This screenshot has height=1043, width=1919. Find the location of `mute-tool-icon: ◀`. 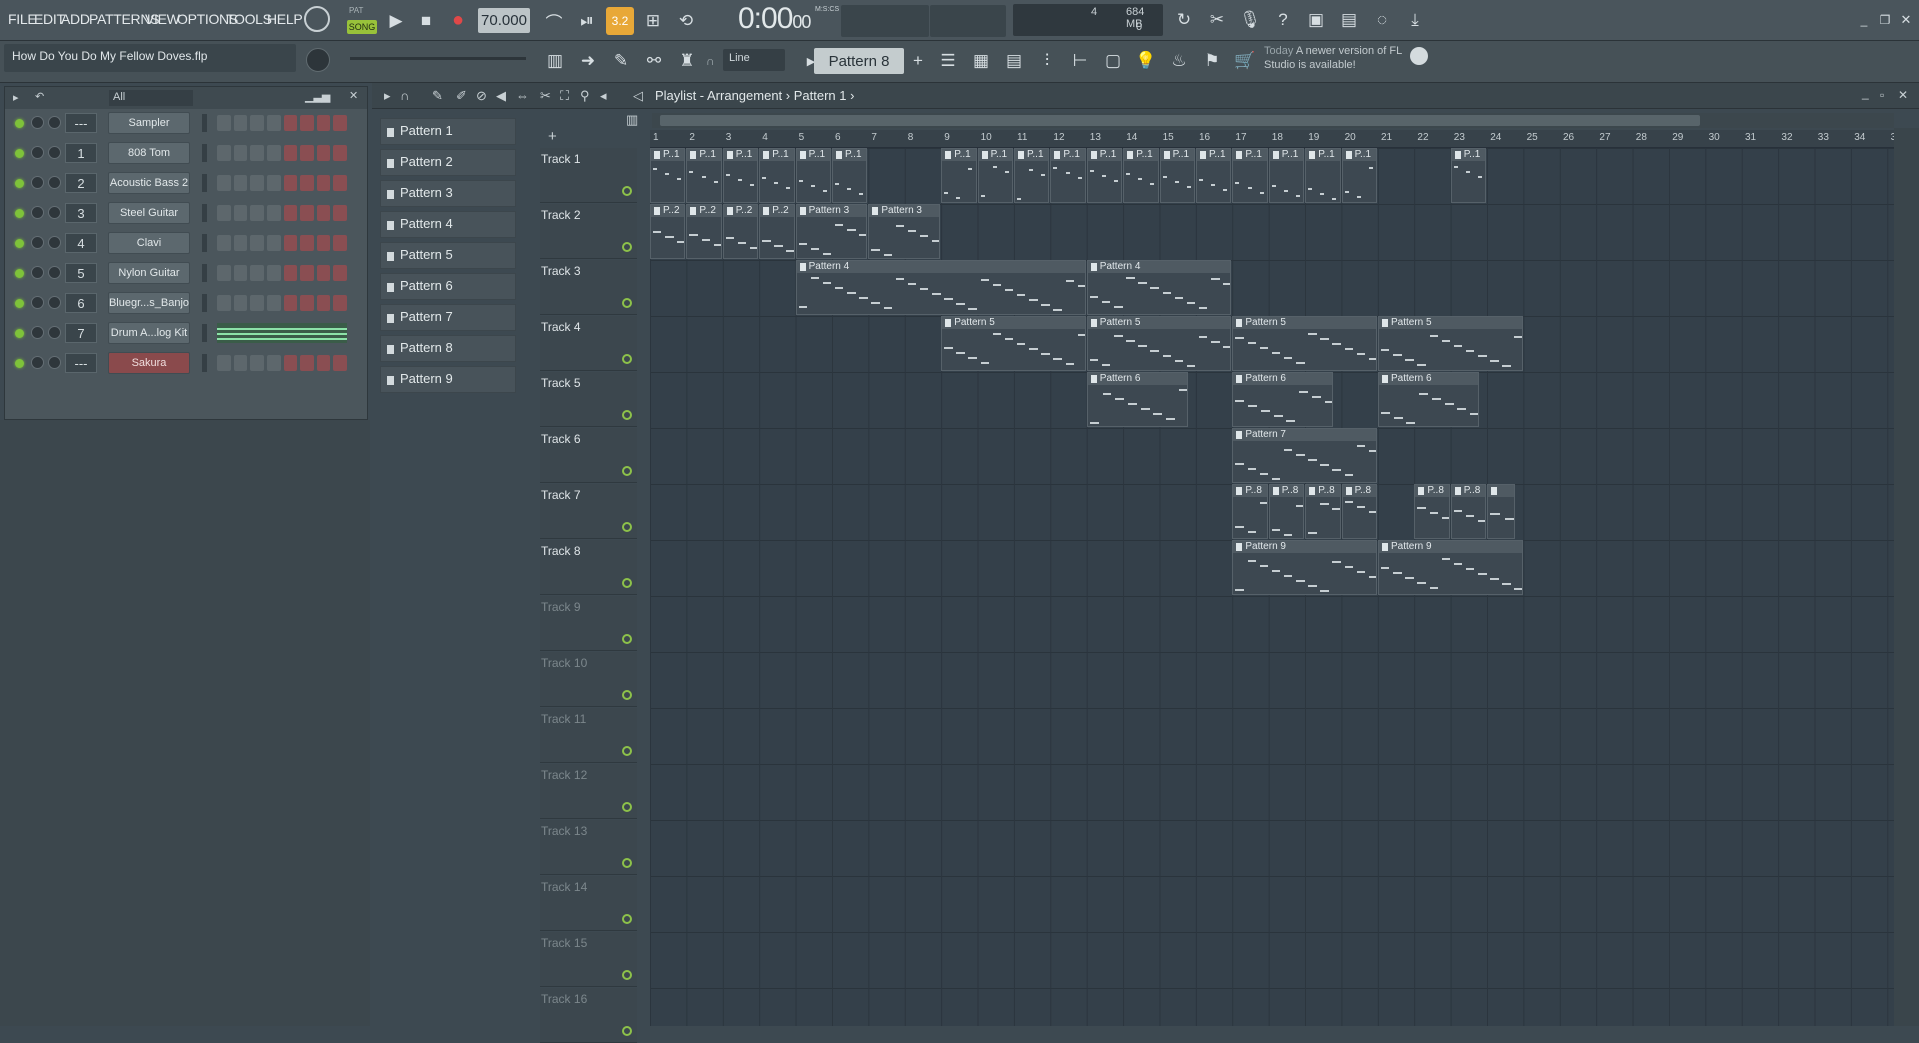

mute-tool-icon: ◀ is located at coordinates (501, 96).